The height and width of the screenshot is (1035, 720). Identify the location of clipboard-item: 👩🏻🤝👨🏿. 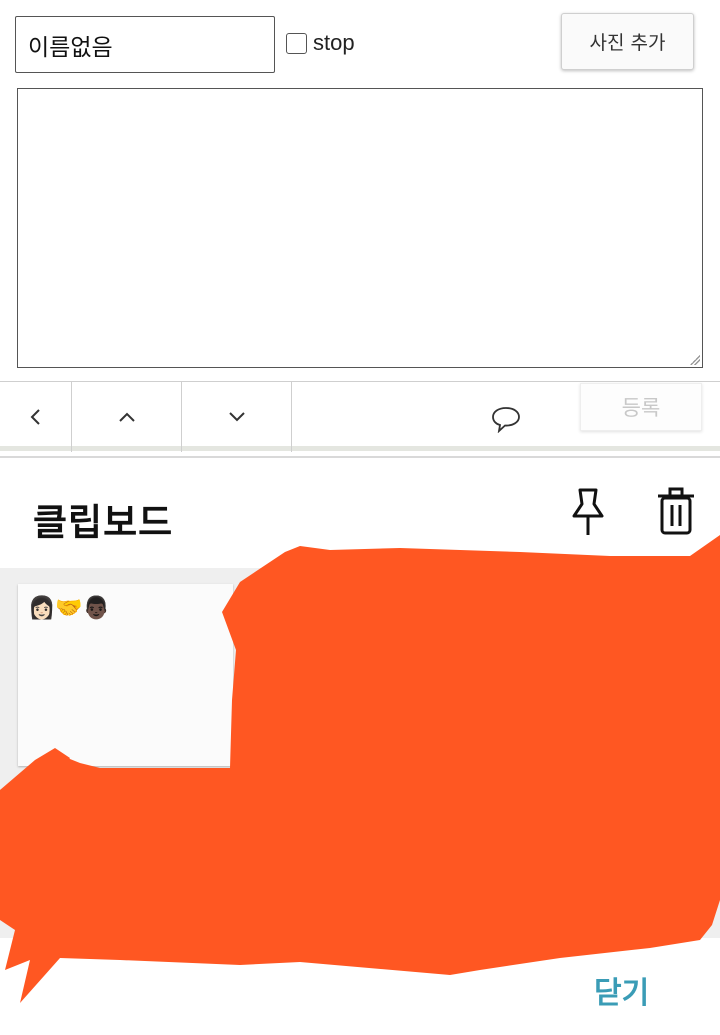
(125, 675).